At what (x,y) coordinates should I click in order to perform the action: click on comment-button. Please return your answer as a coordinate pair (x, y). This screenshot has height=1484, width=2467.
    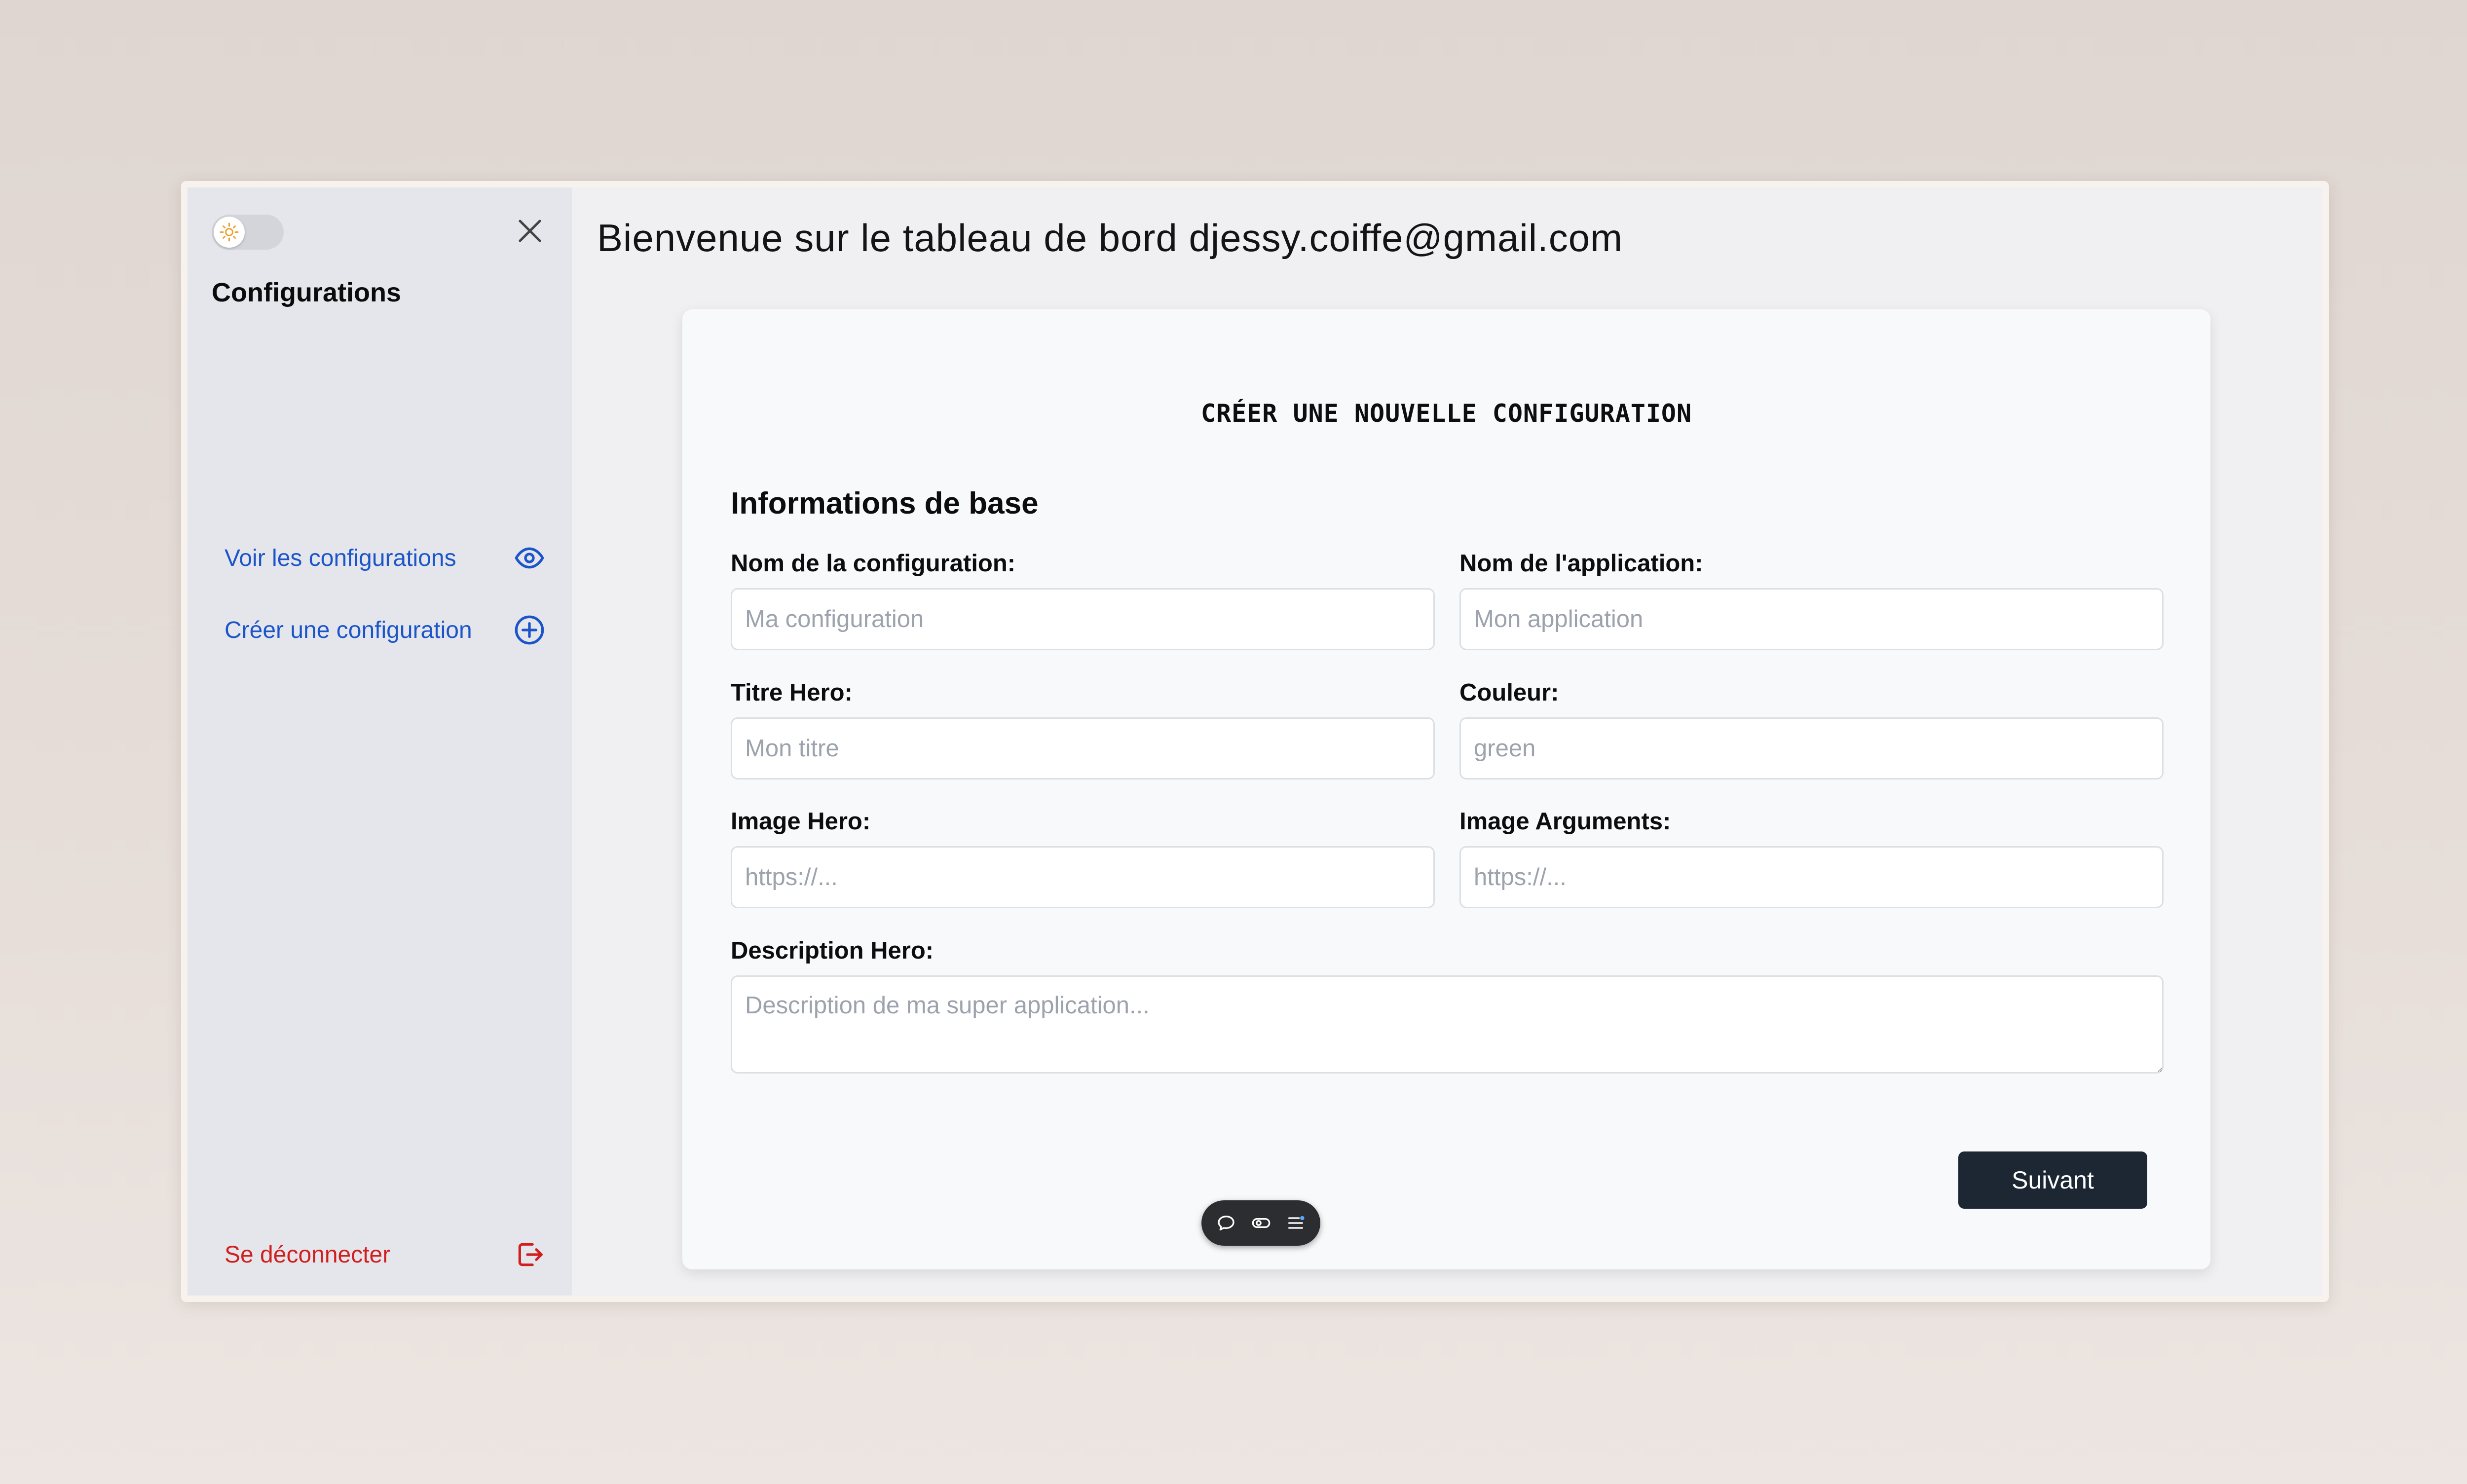
    Looking at the image, I should click on (1226, 1223).